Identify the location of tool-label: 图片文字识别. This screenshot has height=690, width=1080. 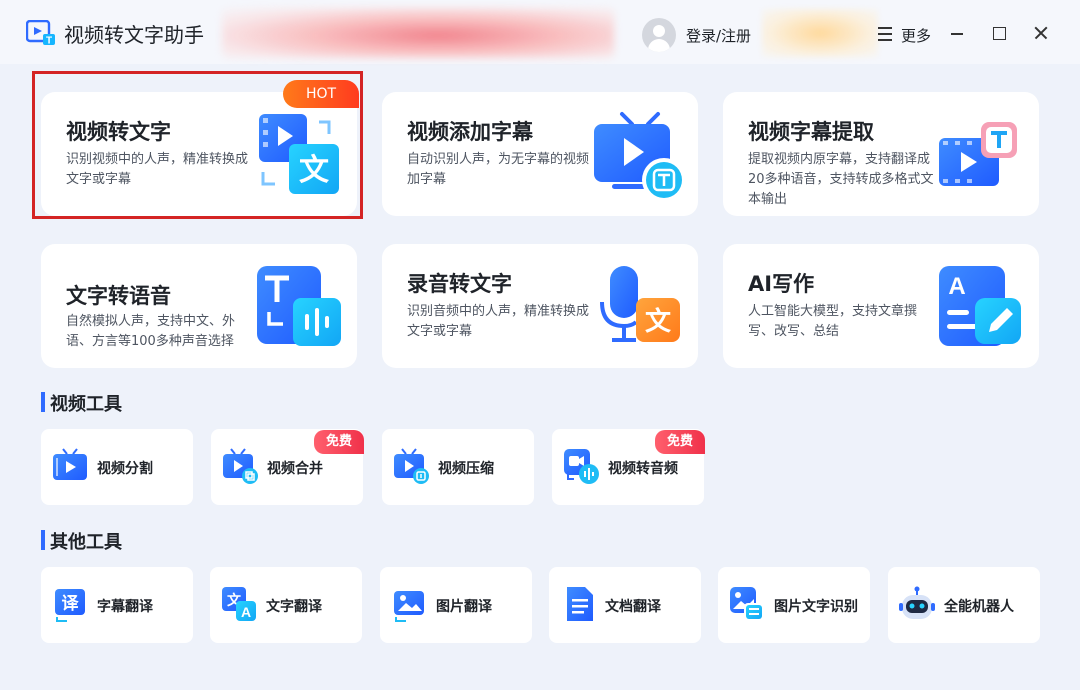
(816, 607).